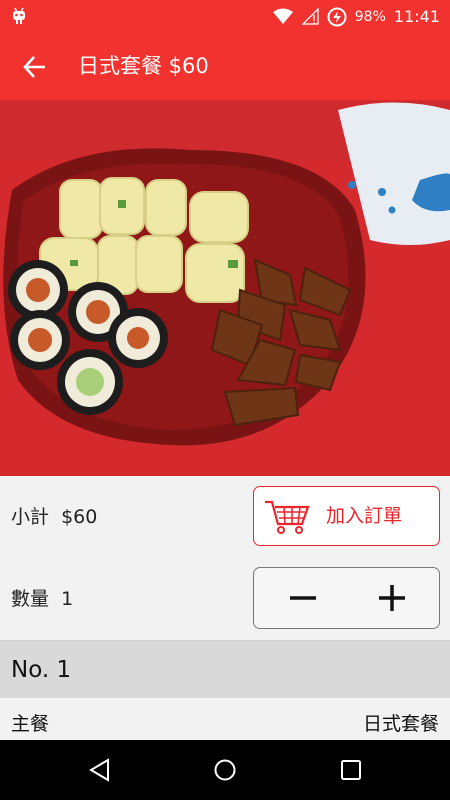  Describe the element at coordinates (225, 16) in the screenshot. I see `status-bar: 98% 11:41` at that location.